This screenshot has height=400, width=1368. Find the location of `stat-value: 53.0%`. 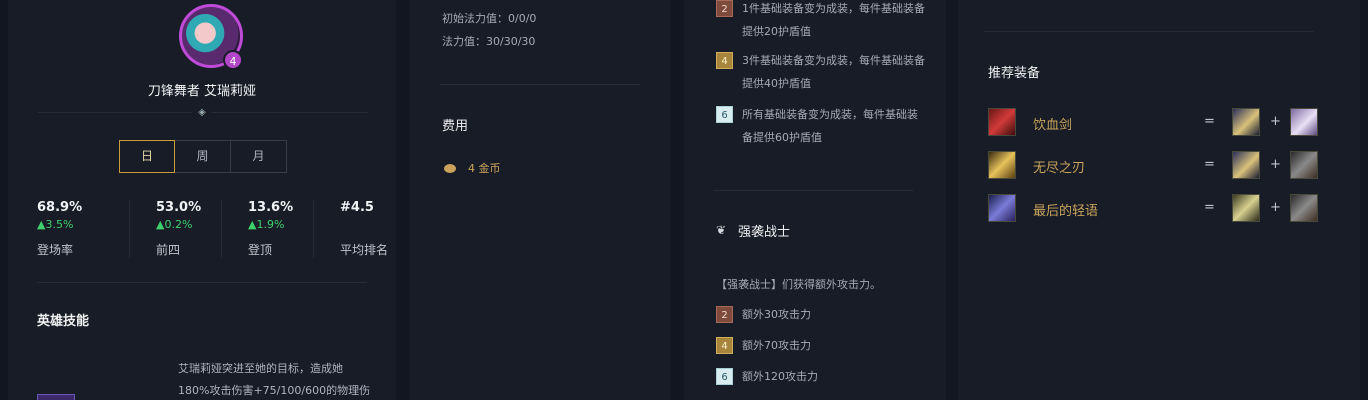

stat-value: 53.0% is located at coordinates (179, 207).